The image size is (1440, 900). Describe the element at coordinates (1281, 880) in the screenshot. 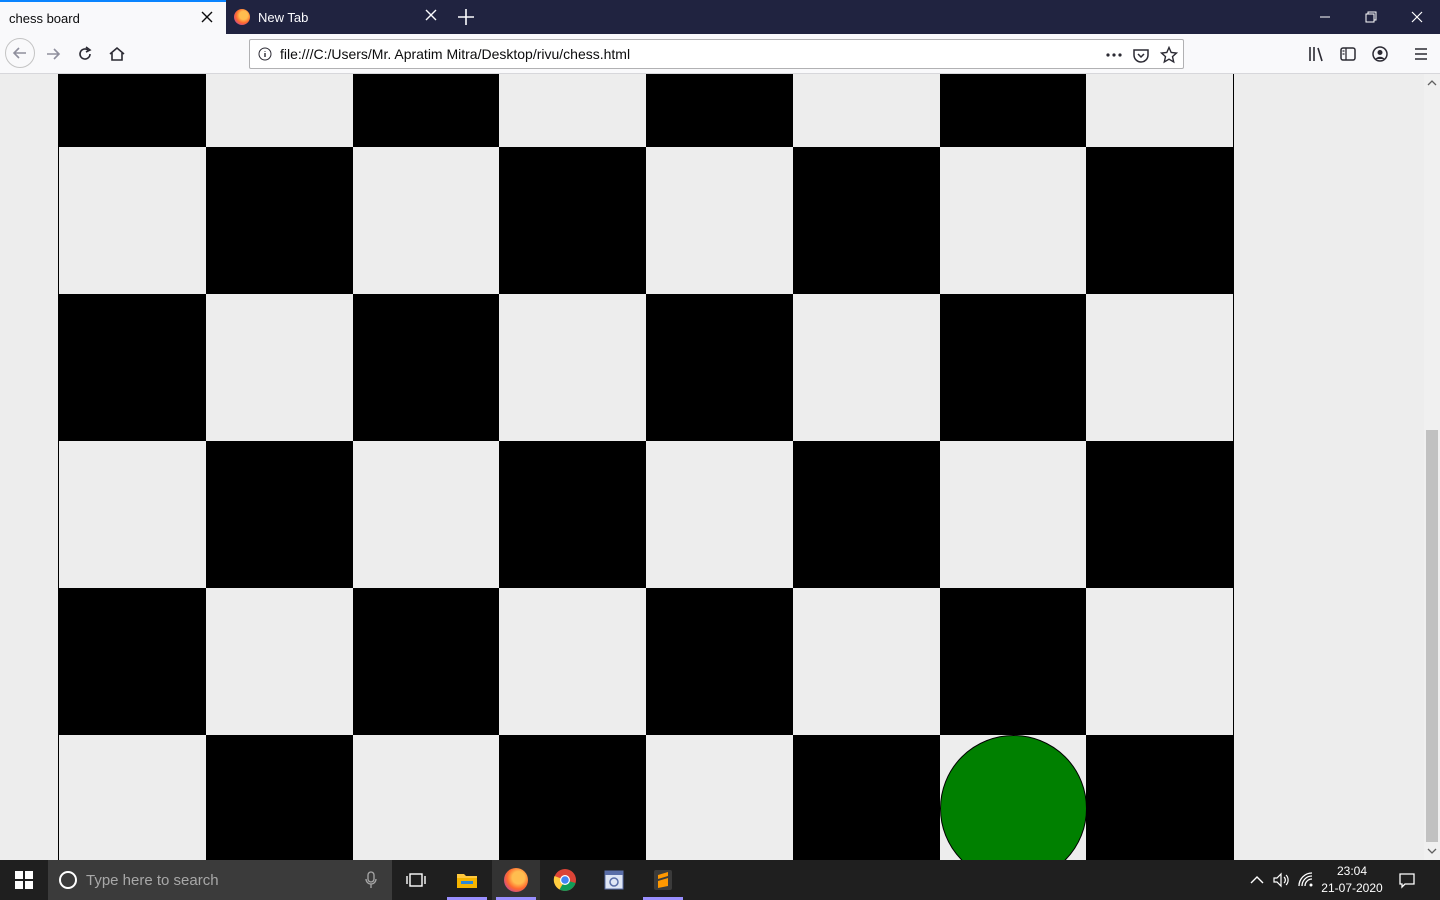

I see `volume-icon` at that location.